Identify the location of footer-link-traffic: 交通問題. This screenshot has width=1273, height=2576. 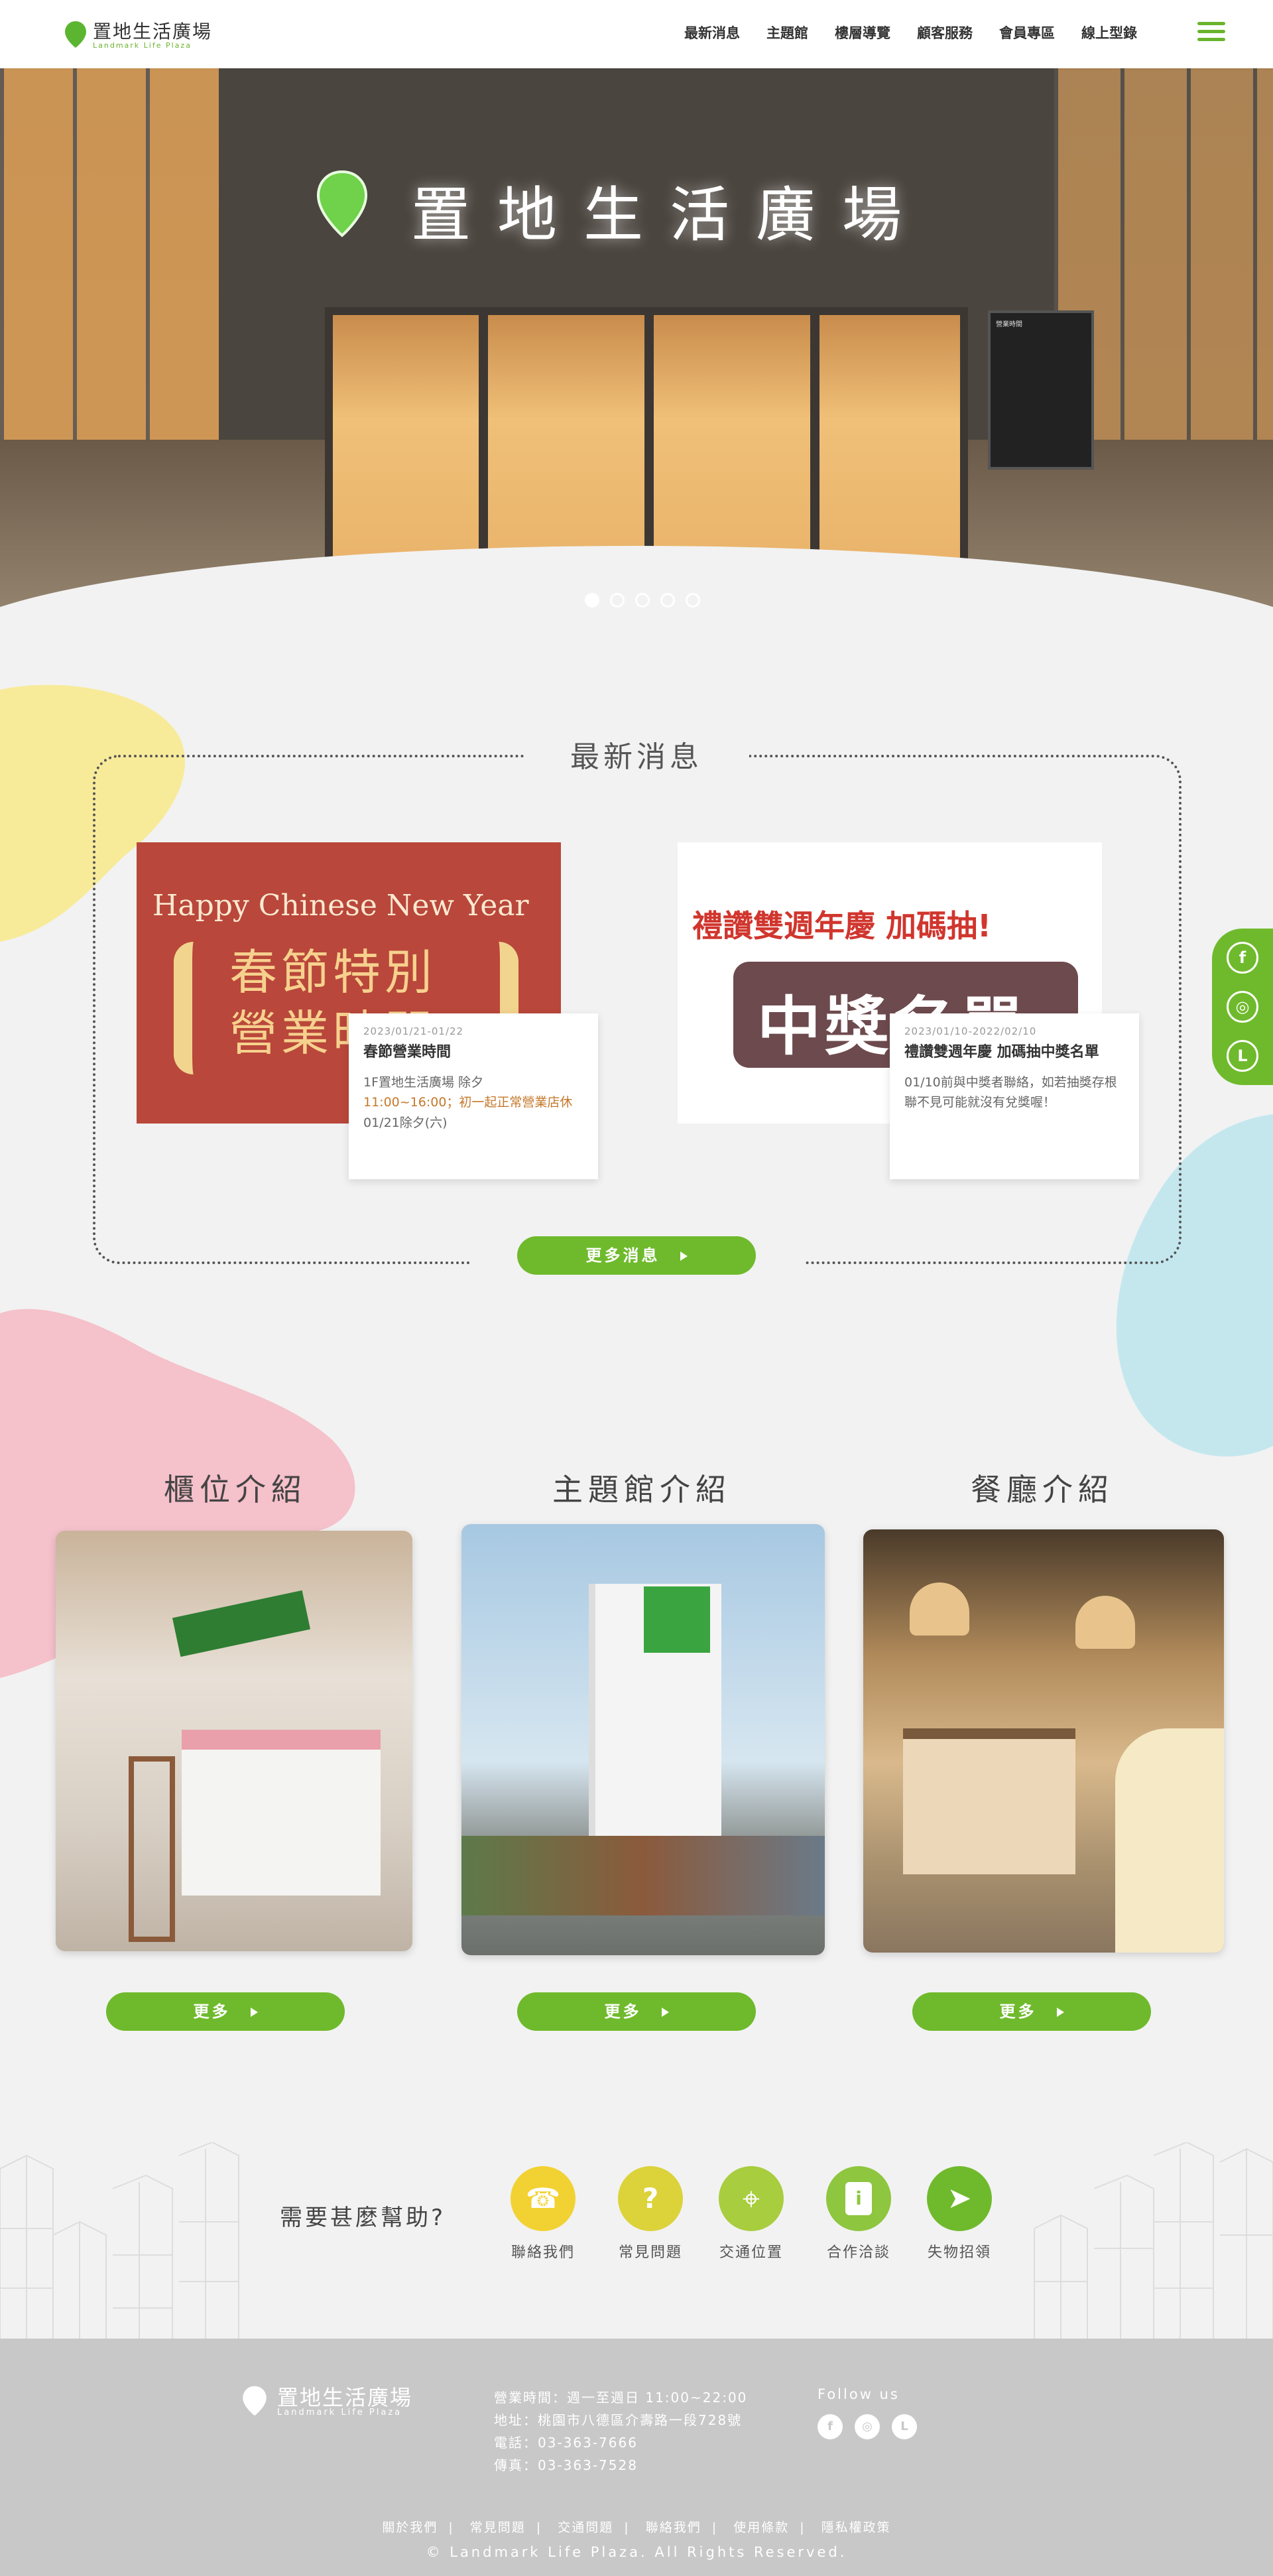
(585, 2528).